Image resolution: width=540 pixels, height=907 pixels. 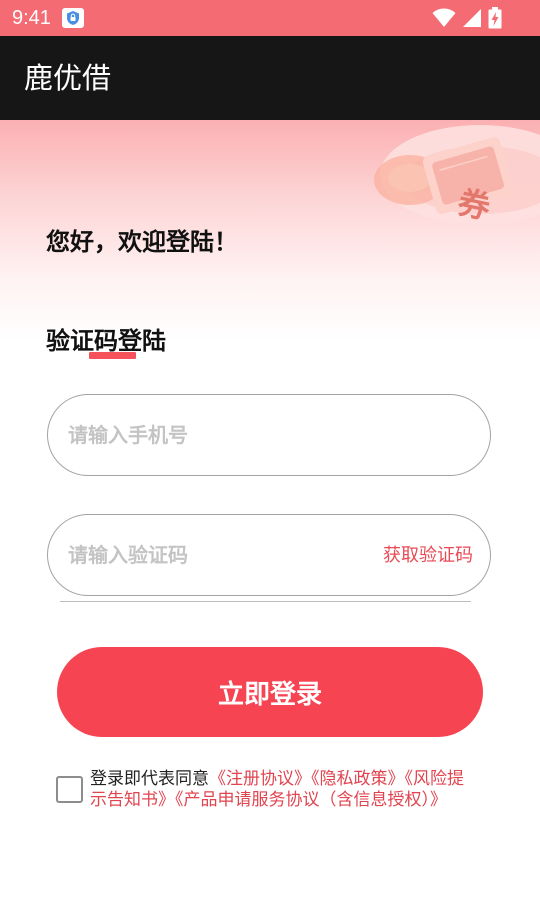 I want to click on phone-field, so click(x=269, y=435).